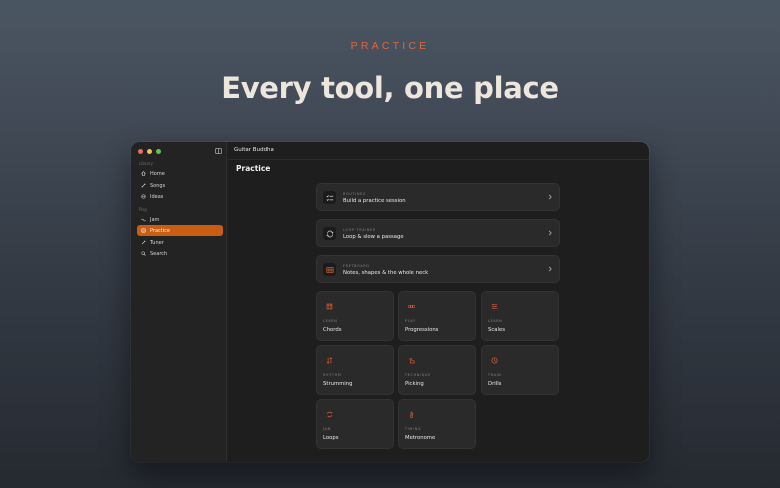 This screenshot has width=780, height=488. I want to click on sidebar-section-play: Play, so click(143, 209).